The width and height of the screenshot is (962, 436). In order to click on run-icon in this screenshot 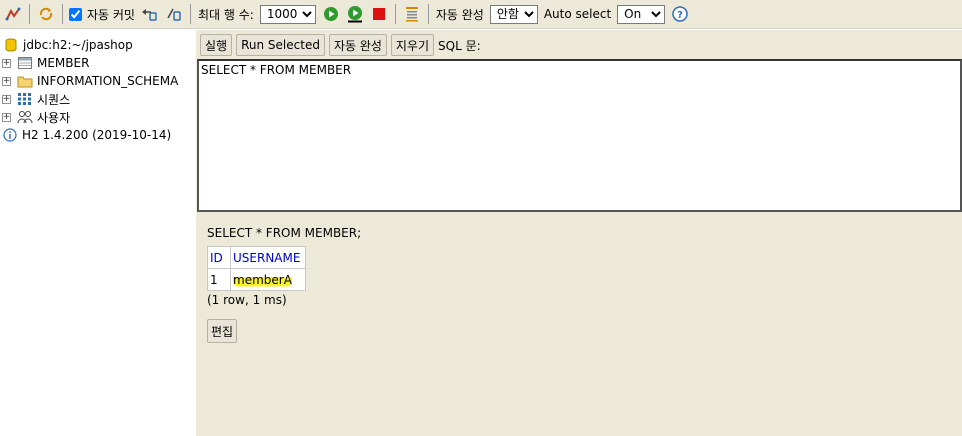, I will do `click(331, 14)`.